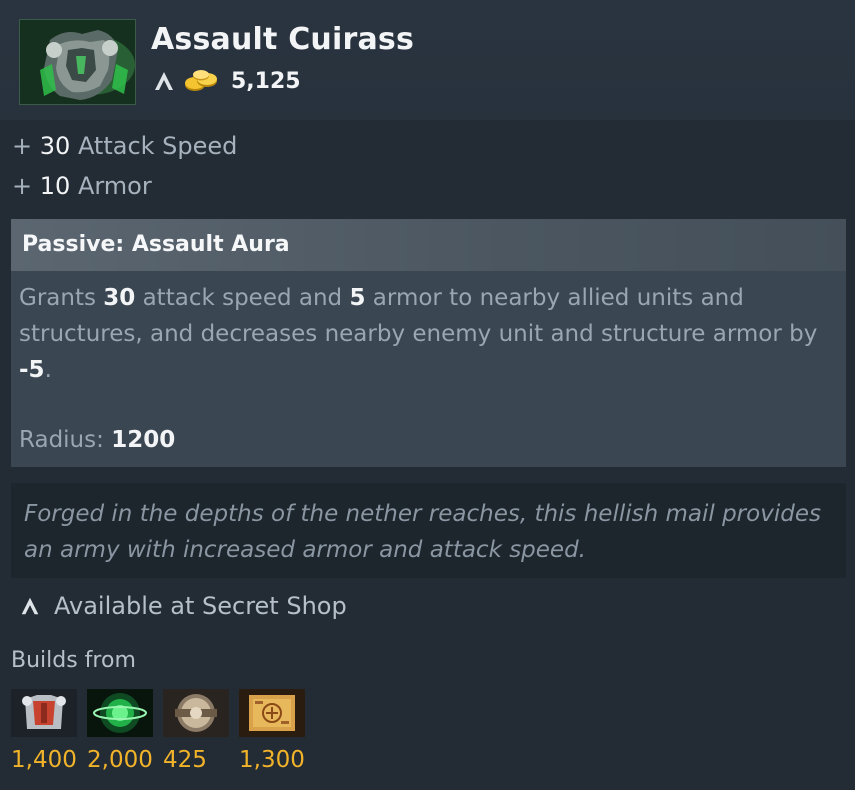 The height and width of the screenshot is (790, 855). I want to click on stat-armor: + 10 Armor, so click(124, 186).